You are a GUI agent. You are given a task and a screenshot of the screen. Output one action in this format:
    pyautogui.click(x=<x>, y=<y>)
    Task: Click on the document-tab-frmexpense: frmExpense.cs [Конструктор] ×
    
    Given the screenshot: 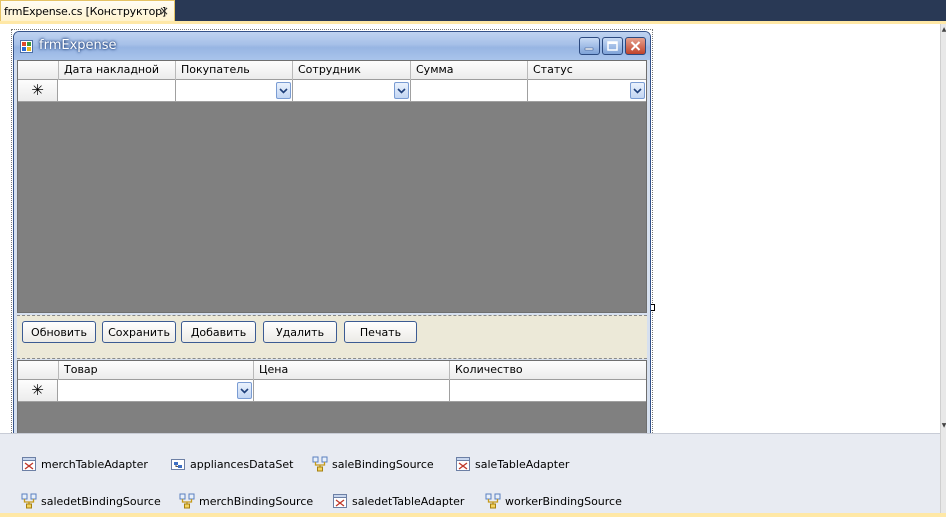 What is the action you would take?
    pyautogui.click(x=87, y=10)
    